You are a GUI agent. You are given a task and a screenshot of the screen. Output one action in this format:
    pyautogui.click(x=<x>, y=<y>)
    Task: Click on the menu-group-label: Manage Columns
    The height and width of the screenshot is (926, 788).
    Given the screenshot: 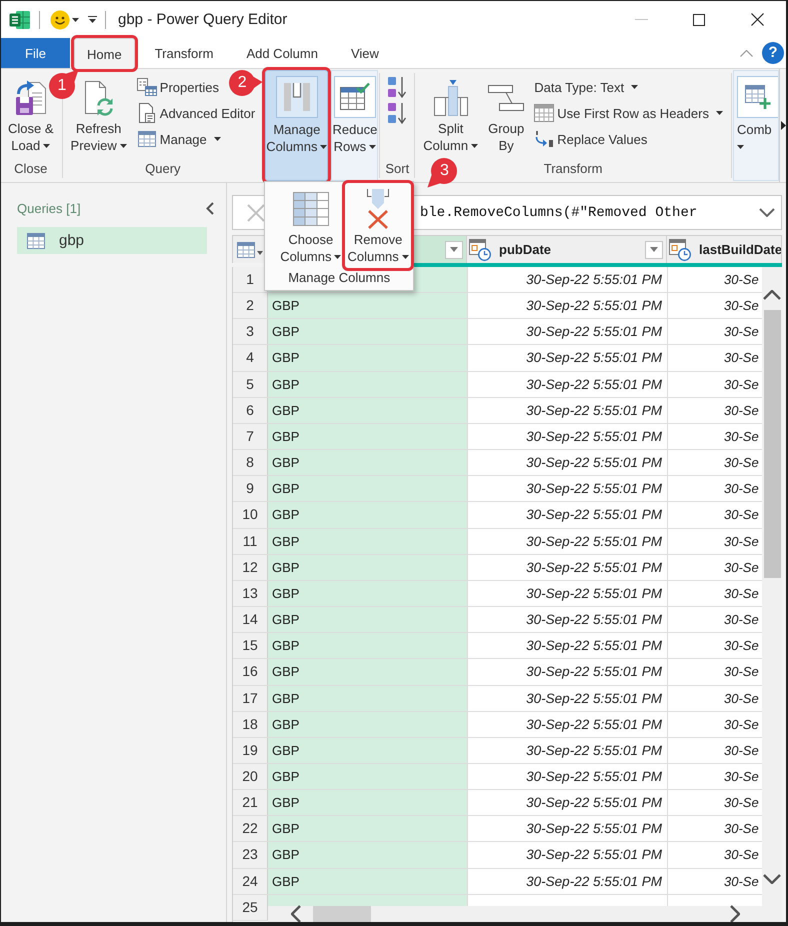 What is the action you would take?
    pyautogui.click(x=339, y=278)
    